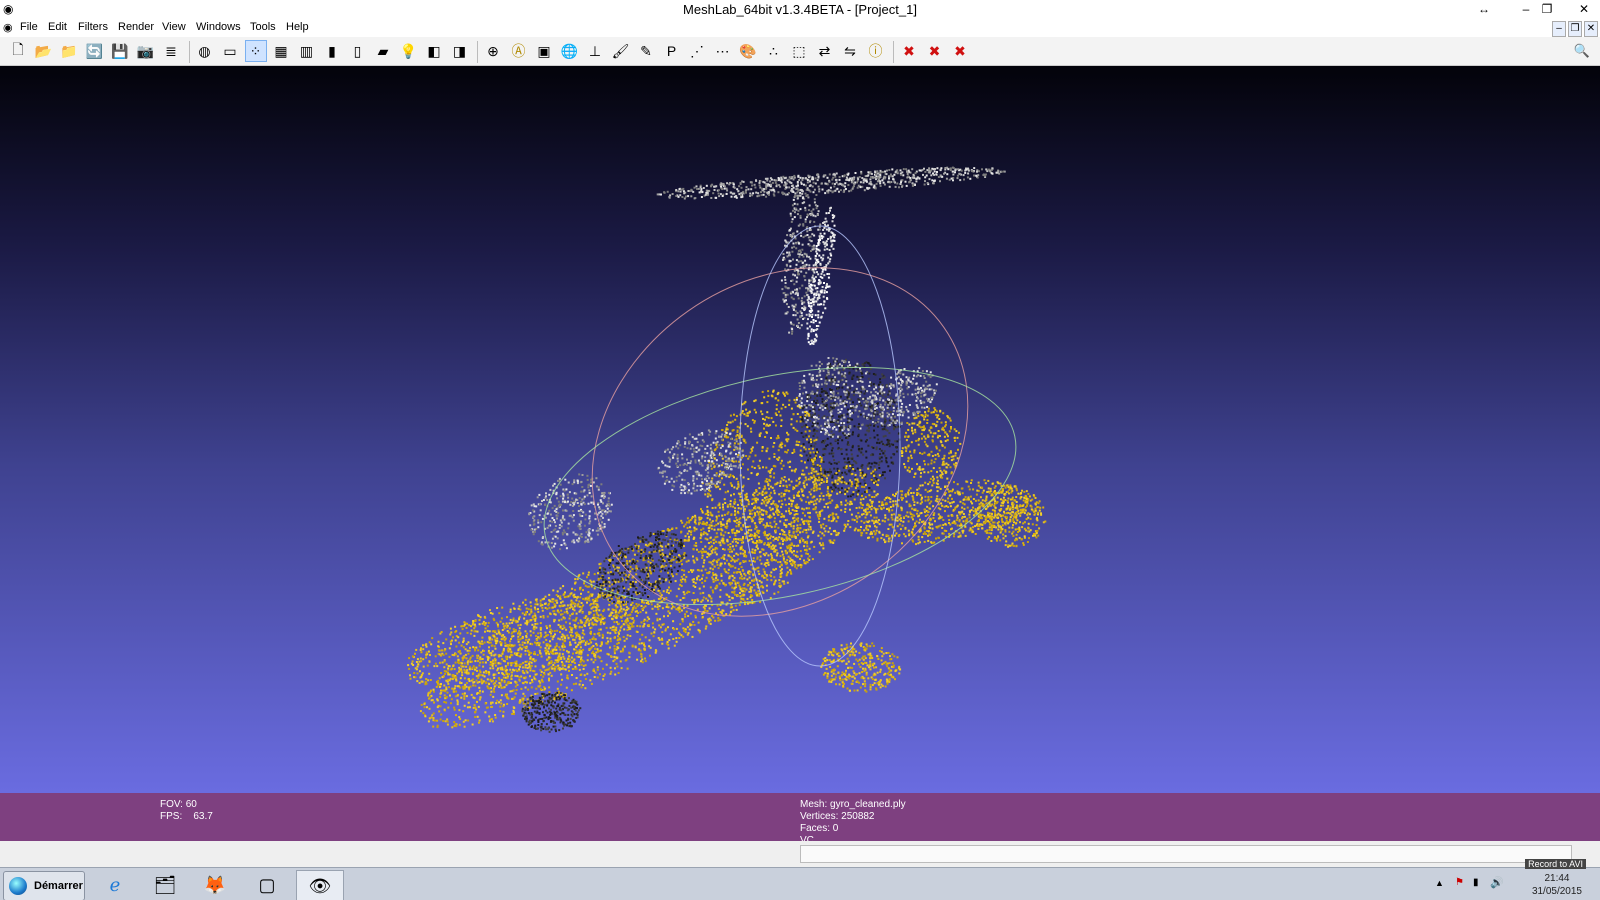 The image size is (1600, 900). What do you see at coordinates (1591, 29) in the screenshot?
I see `mdi-close-button: ✕` at bounding box center [1591, 29].